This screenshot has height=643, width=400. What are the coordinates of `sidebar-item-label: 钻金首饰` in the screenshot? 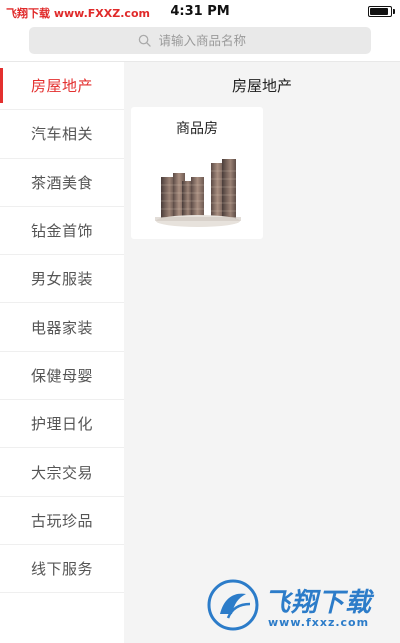 It's located at (61, 231).